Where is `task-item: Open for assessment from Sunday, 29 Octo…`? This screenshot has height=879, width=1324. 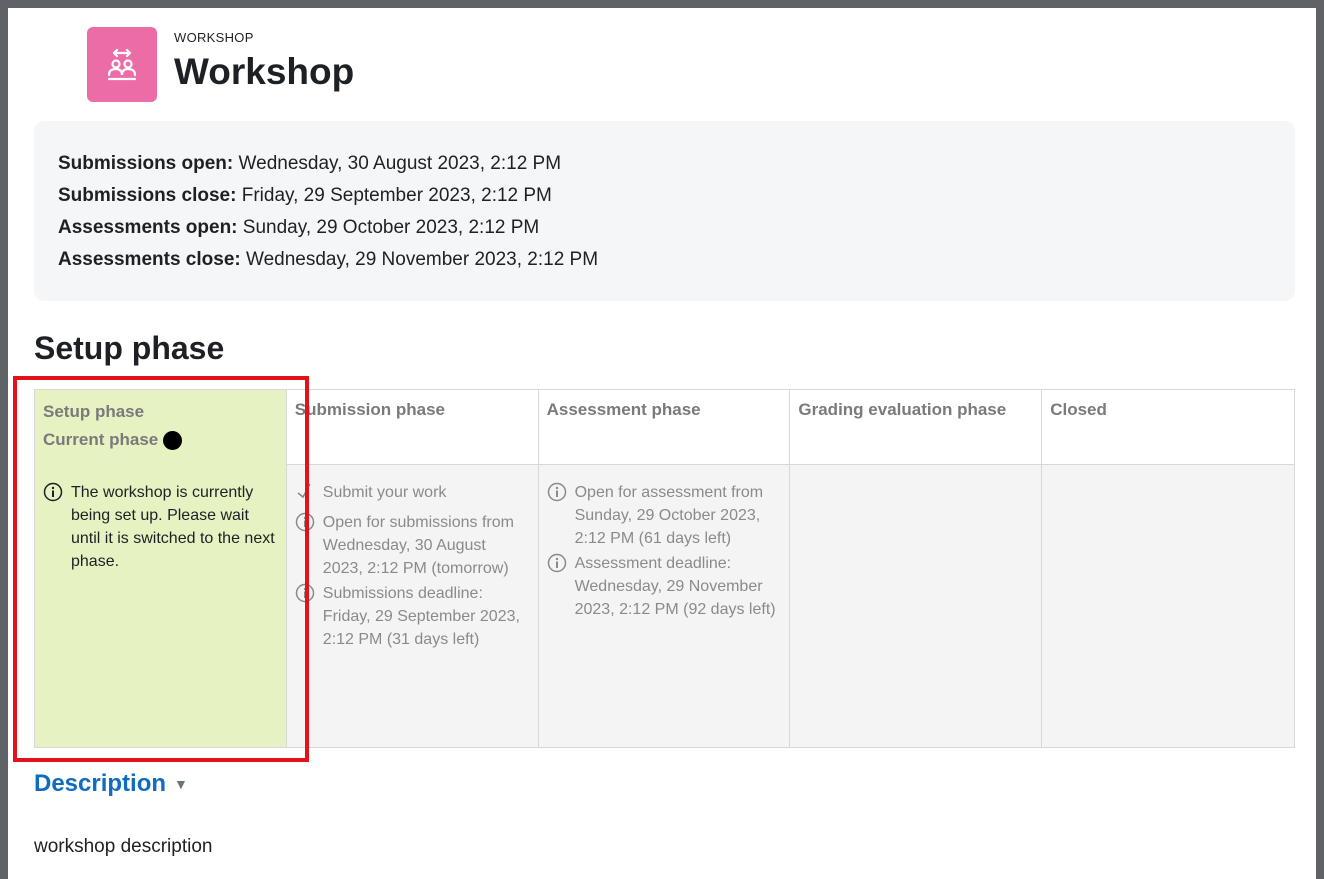 task-item: Open for assessment from Sunday, 29 Octo… is located at coordinates (664, 515).